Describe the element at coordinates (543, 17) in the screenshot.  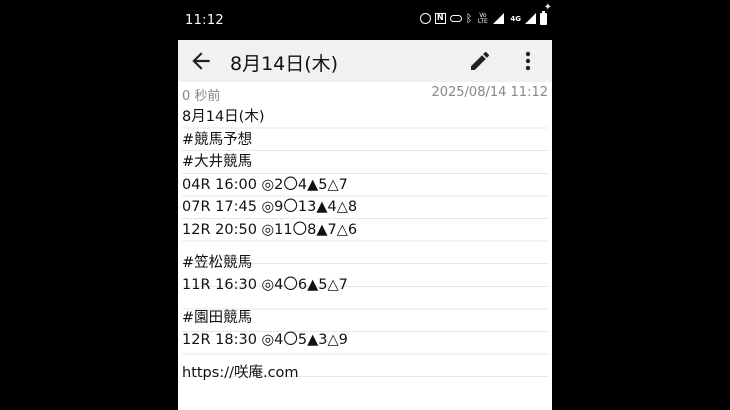
I see `battery-icon` at that location.